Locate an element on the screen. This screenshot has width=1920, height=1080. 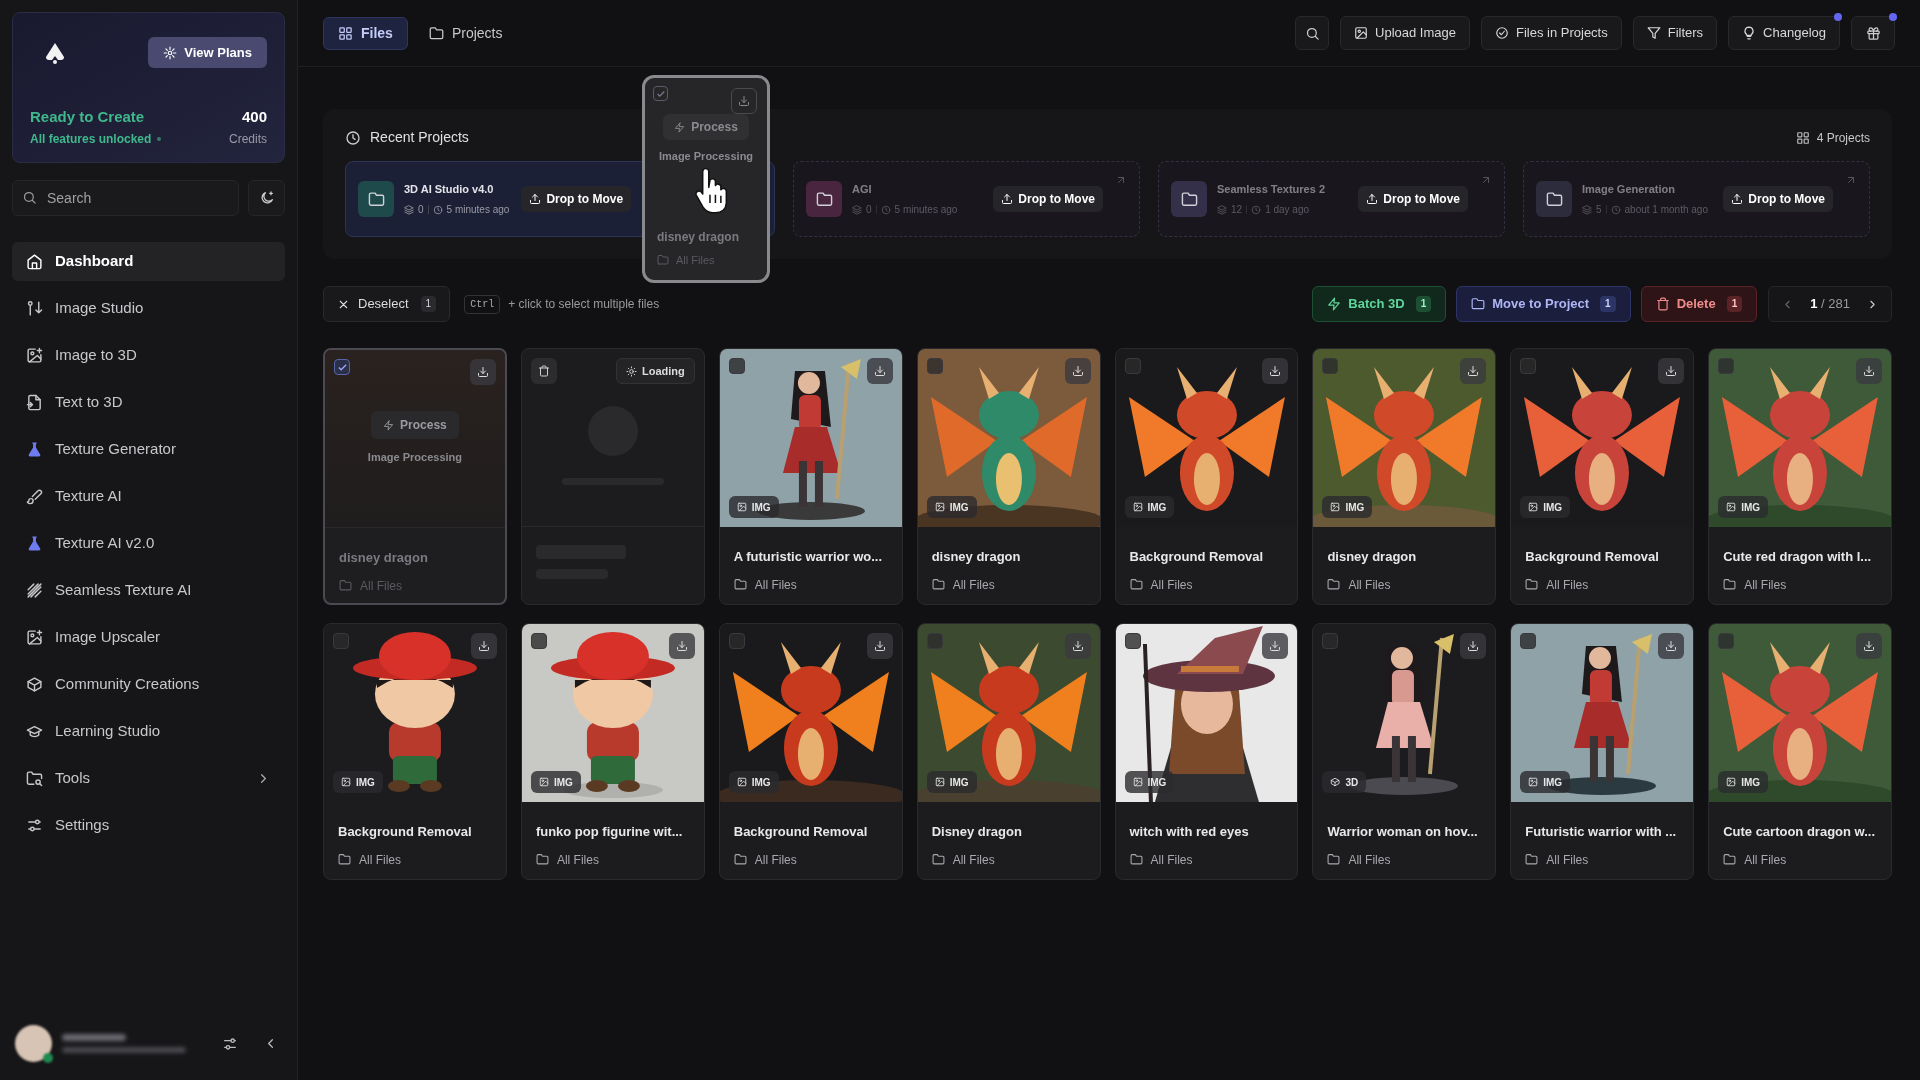
delete-button: Delete 1 is located at coordinates (1699, 304).